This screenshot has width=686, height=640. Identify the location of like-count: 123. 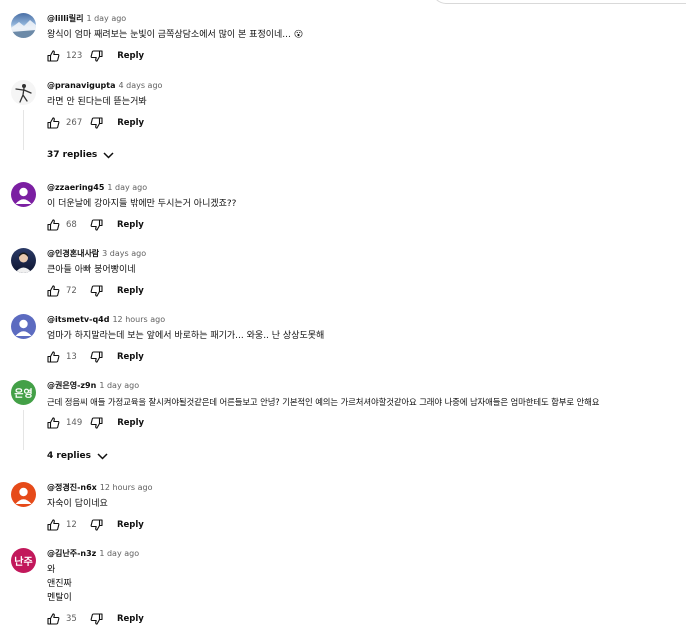
(74, 56).